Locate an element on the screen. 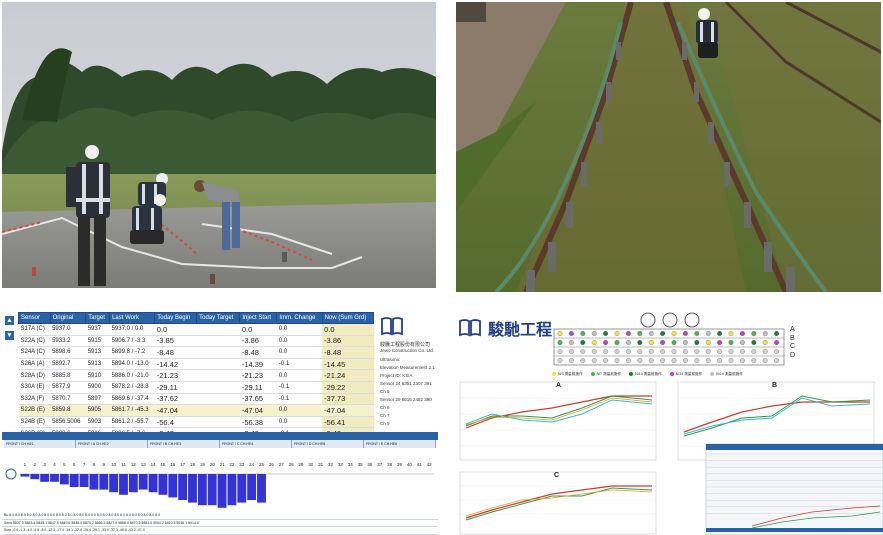 The width and height of the screenshot is (883, 535). table-cell: -29.11 is located at coordinates (175, 387).